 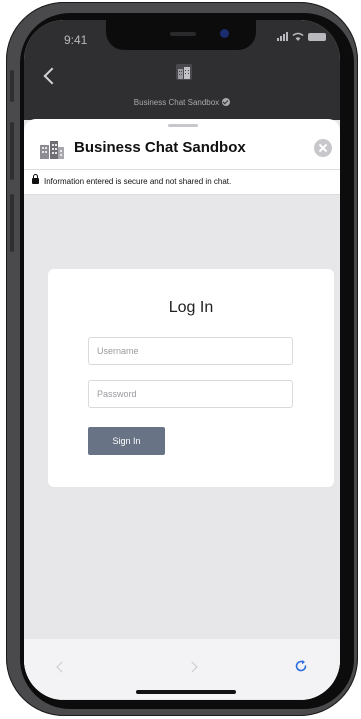 I want to click on sheet-grabber, so click(x=183, y=125).